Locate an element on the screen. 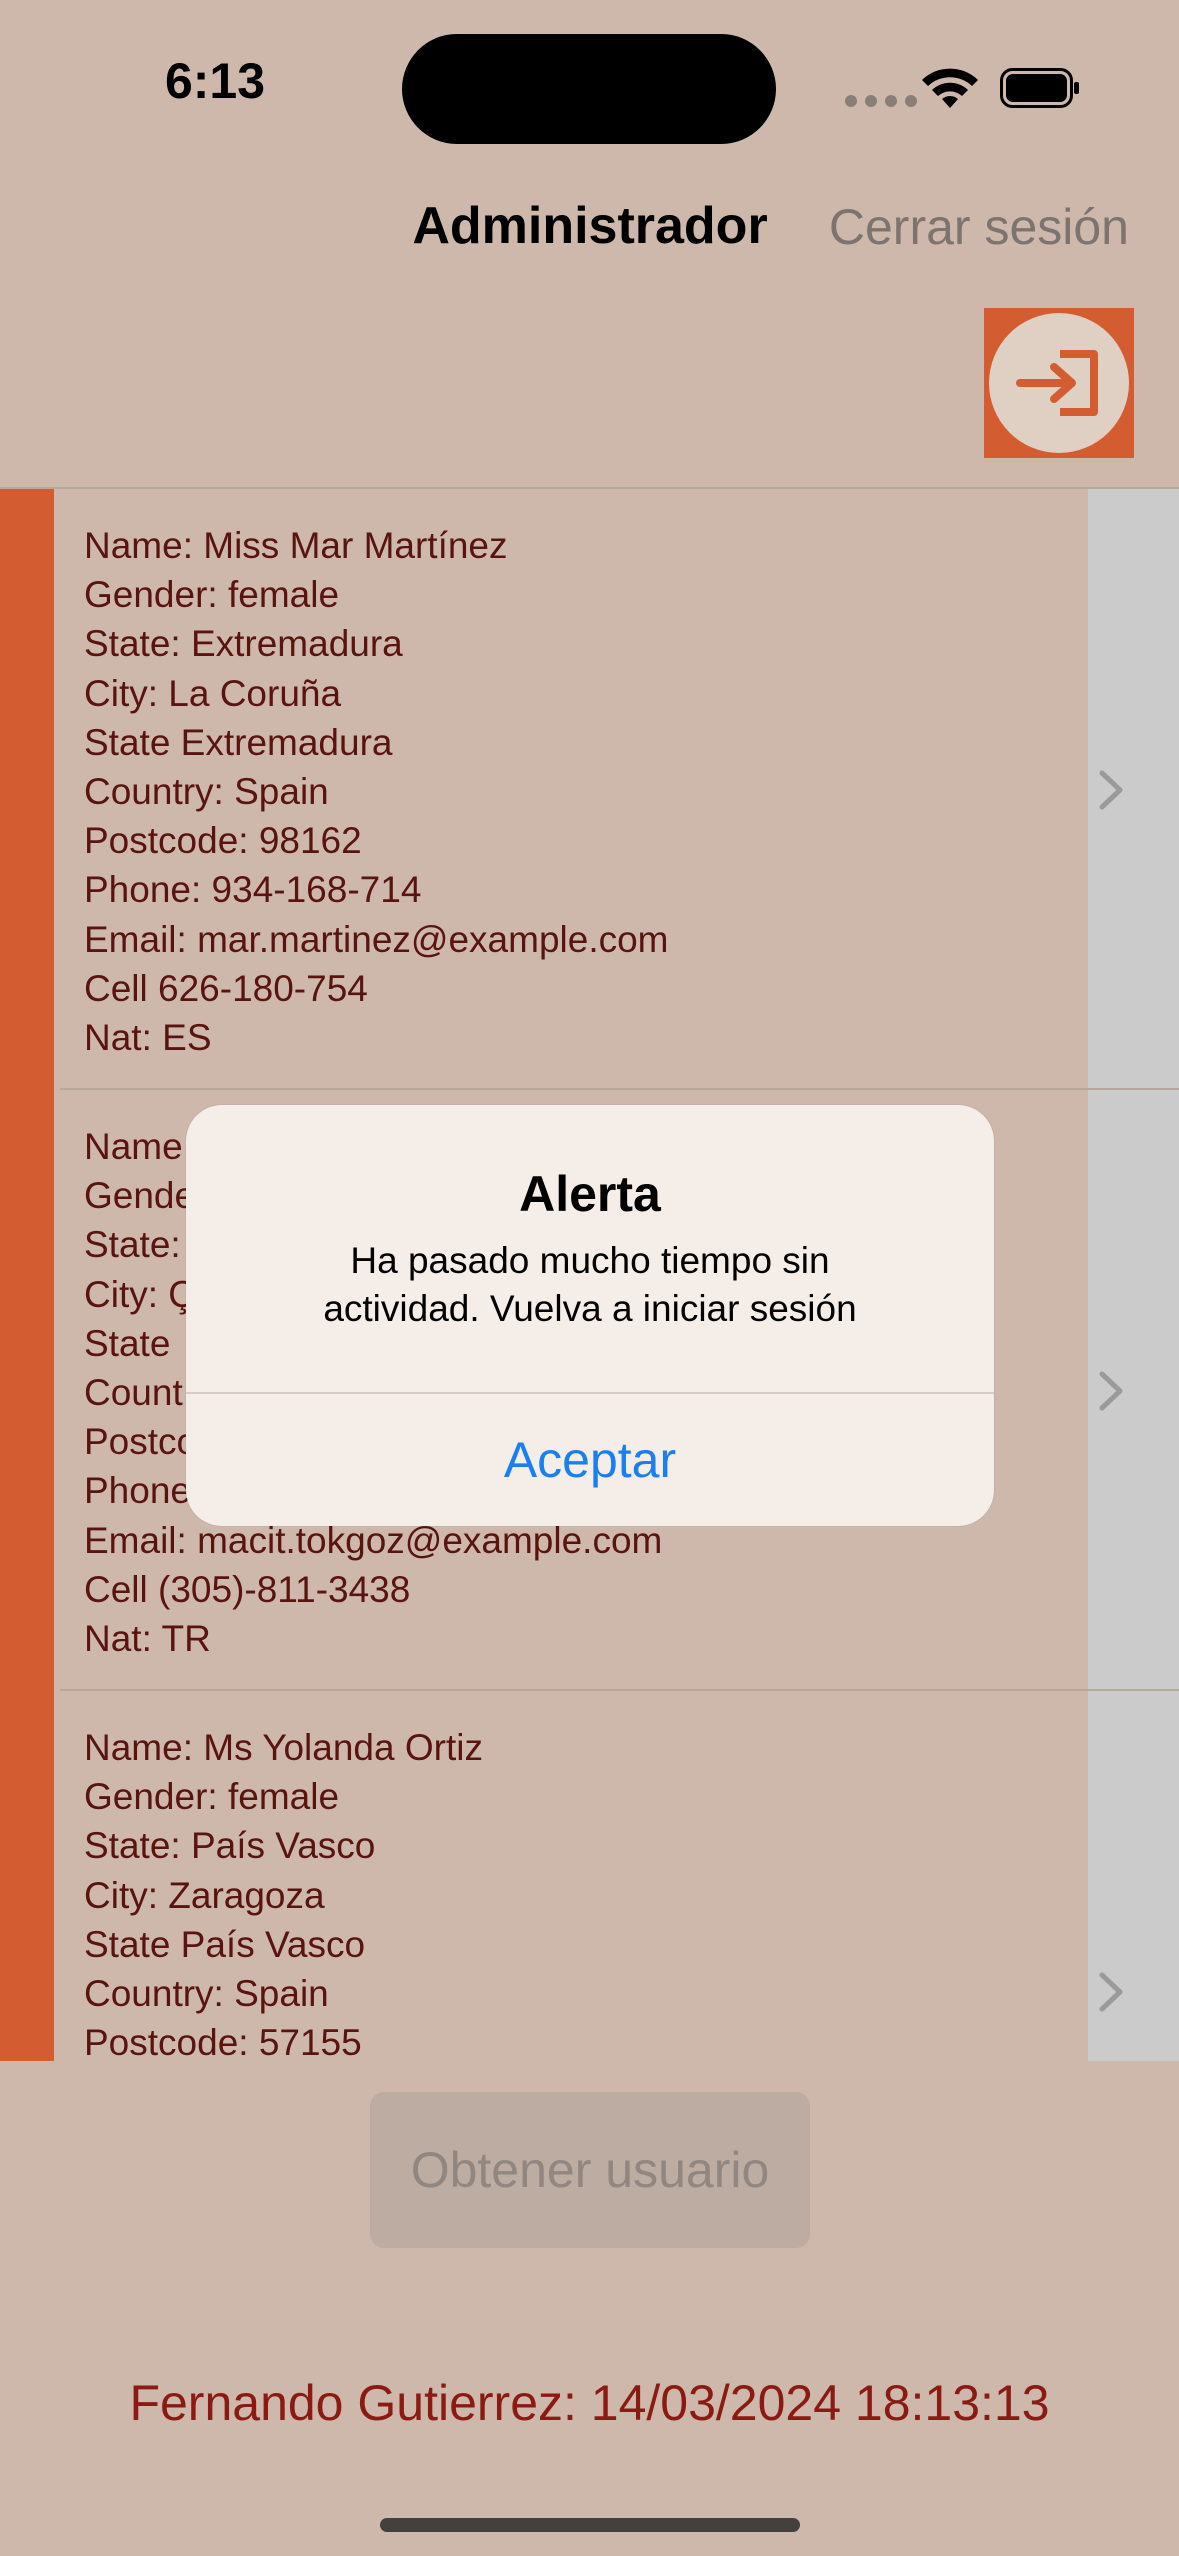 Image resolution: width=1179 pixels, height=2556 pixels. footer-user-timestamp: Fernando Gutierrez: 14/03/2024 18:13:13 is located at coordinates (589, 2403).